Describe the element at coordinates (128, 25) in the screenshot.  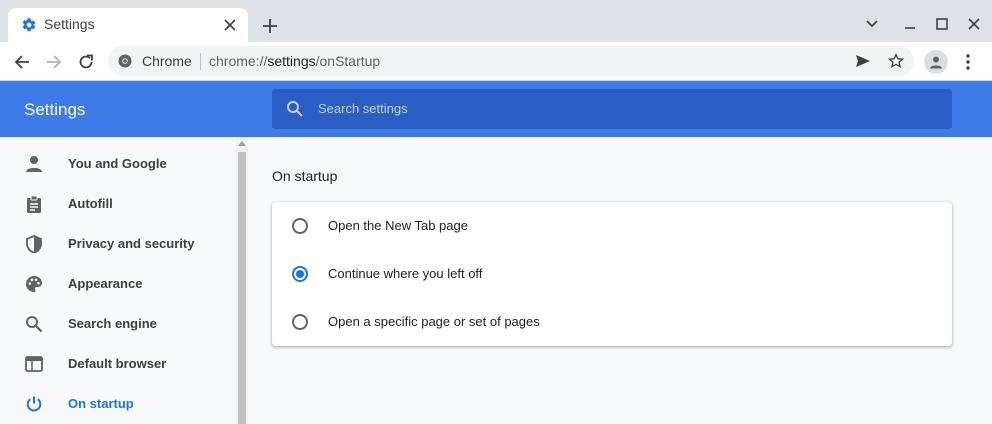
I see `settings-tab: Settings` at that location.